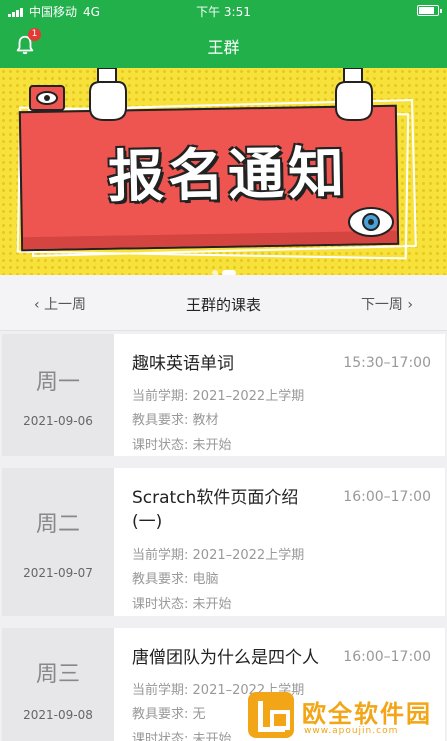  What do you see at coordinates (57, 524) in the screenshot?
I see `day-name: 周二` at bounding box center [57, 524].